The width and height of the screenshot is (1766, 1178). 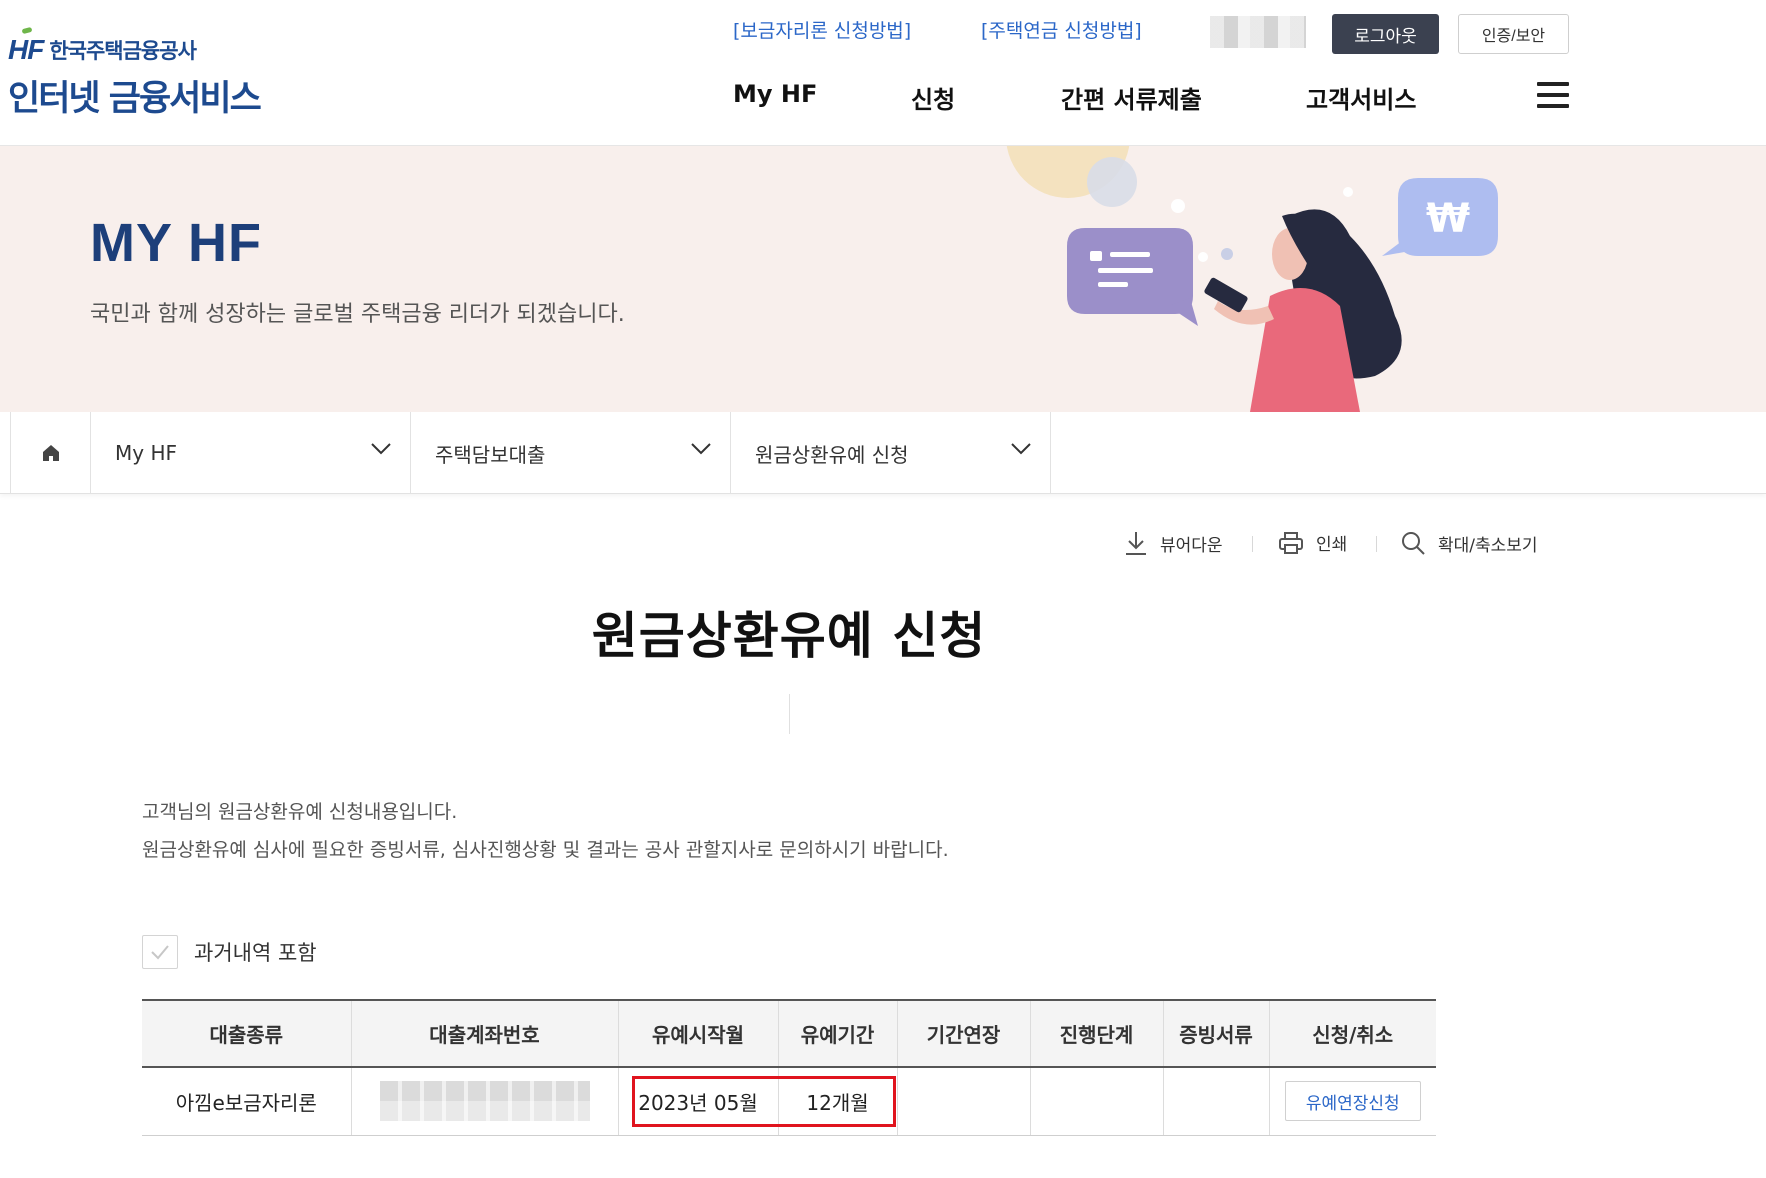 What do you see at coordinates (1488, 545) in the screenshot?
I see `zoom-label: 확대/축소보기` at bounding box center [1488, 545].